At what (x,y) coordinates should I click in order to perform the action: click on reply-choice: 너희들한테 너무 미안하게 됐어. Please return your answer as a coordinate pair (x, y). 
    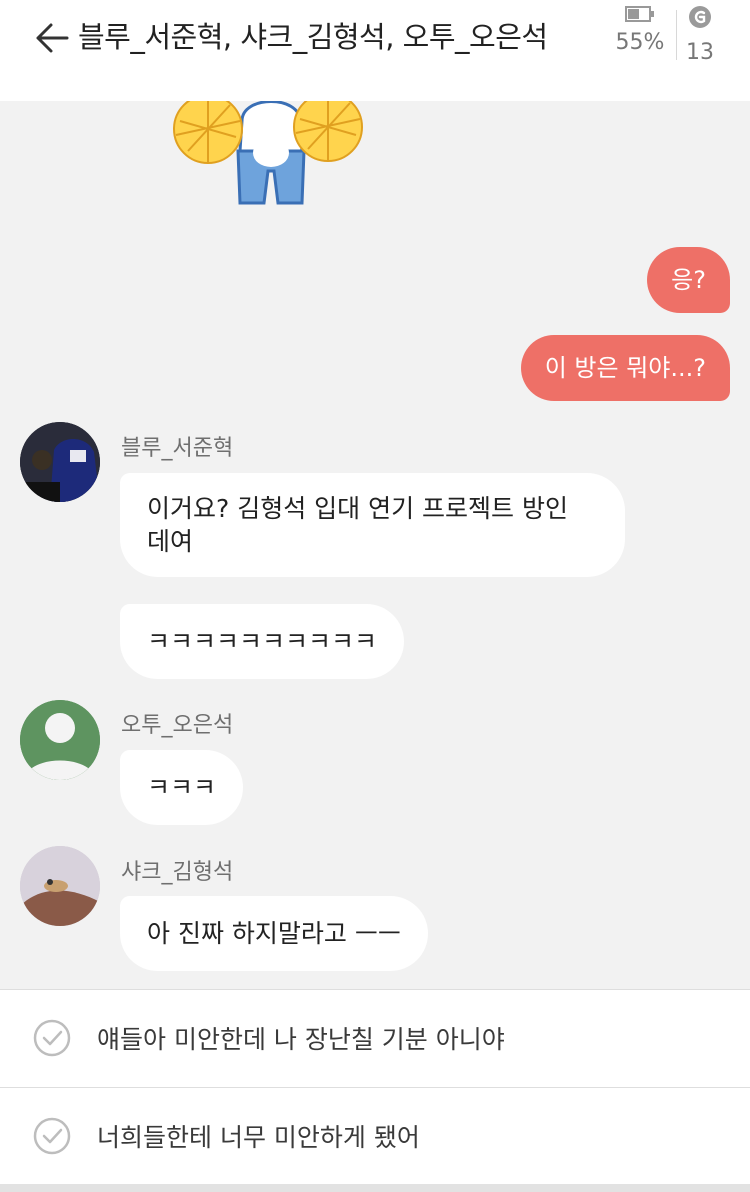
    Looking at the image, I should click on (375, 1135).